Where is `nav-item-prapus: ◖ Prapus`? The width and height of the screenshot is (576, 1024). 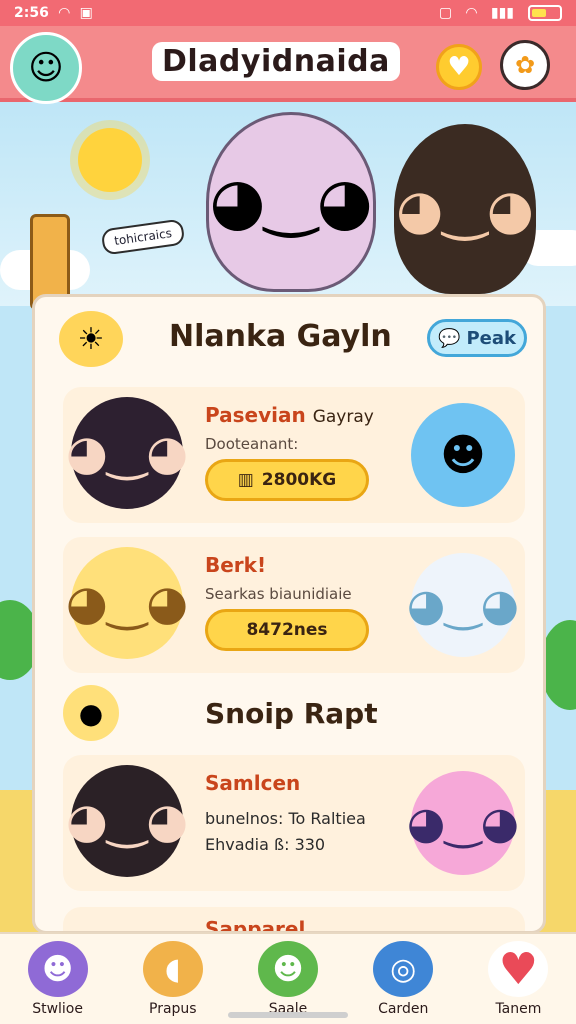 nav-item-prapus: ◖ Prapus is located at coordinates (172, 979).